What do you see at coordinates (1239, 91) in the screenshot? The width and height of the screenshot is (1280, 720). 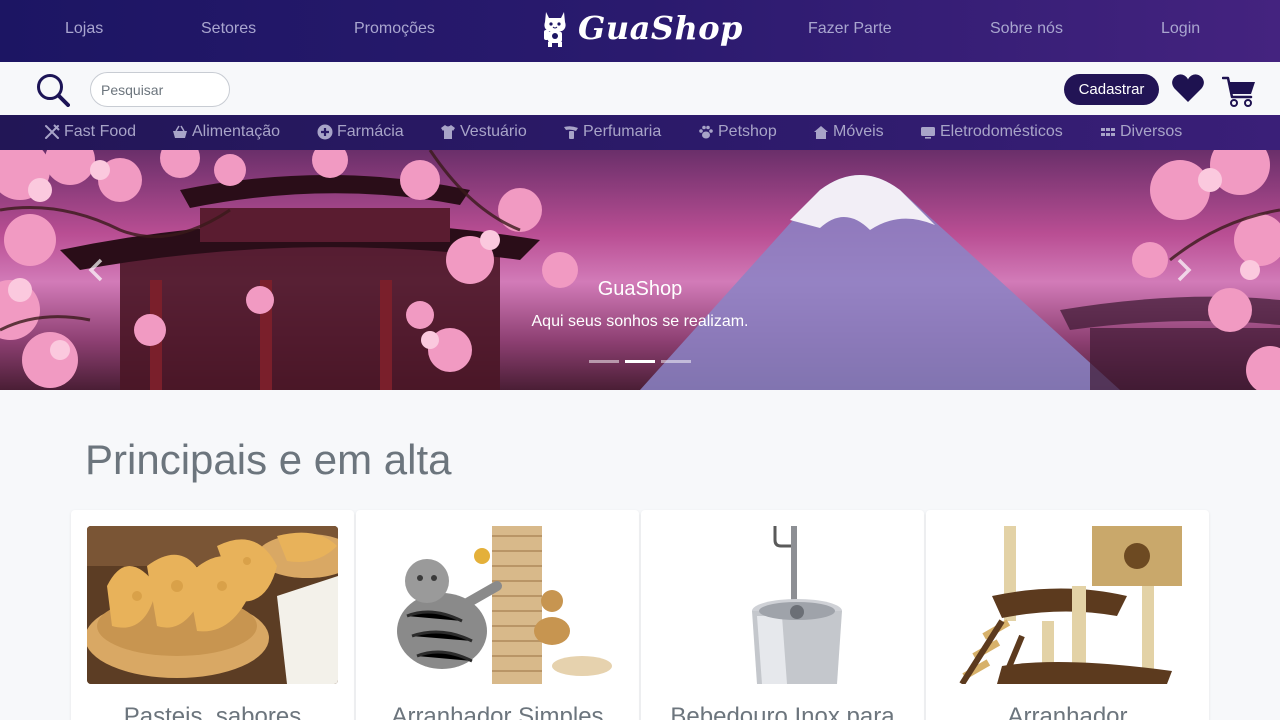 I see `cart-icon` at bounding box center [1239, 91].